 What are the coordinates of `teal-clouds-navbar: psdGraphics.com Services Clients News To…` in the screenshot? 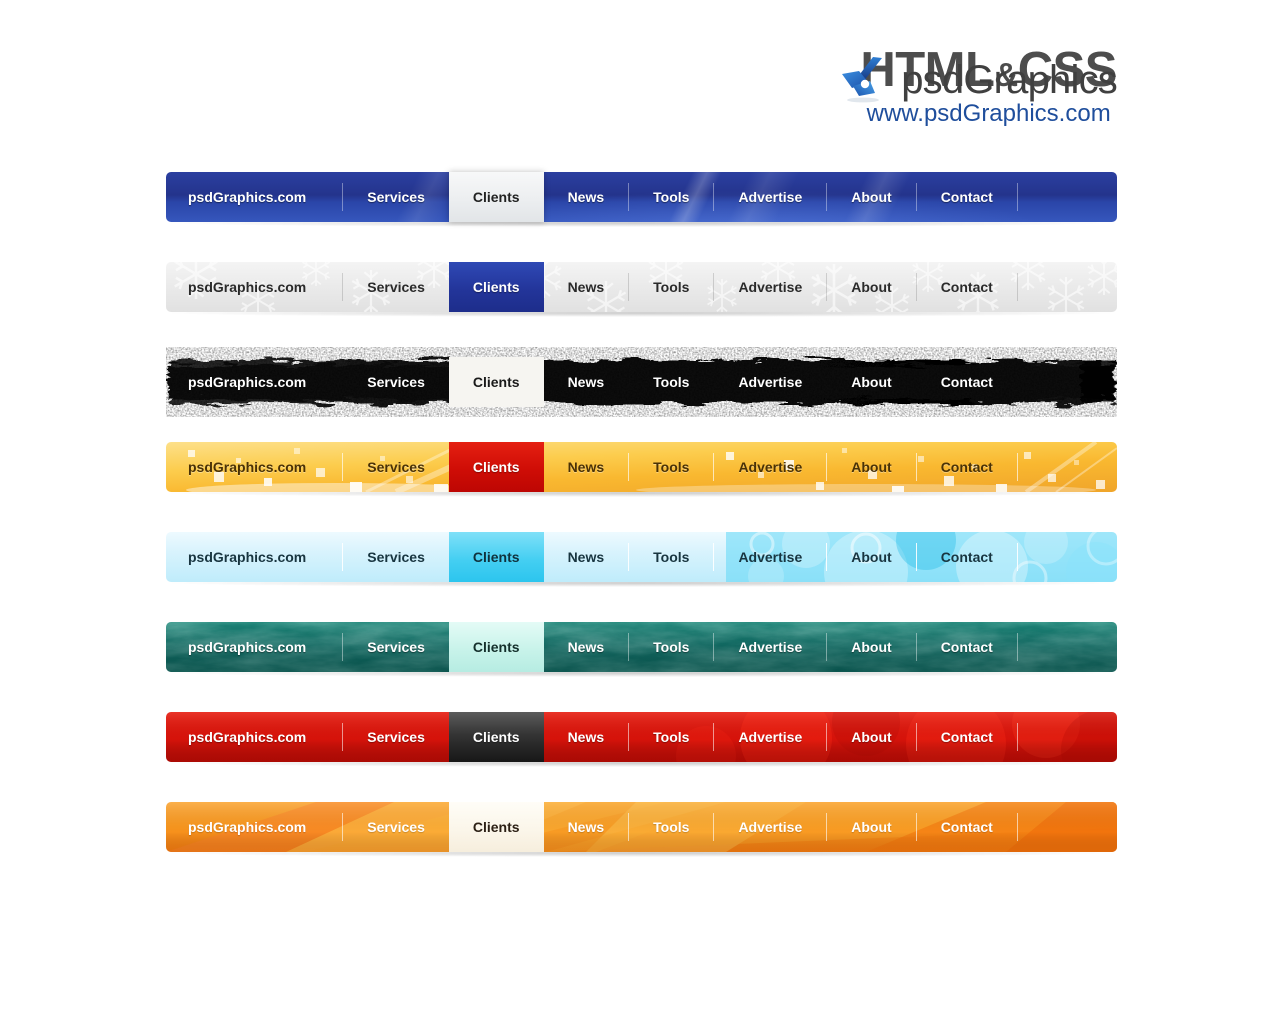 It's located at (641, 649).